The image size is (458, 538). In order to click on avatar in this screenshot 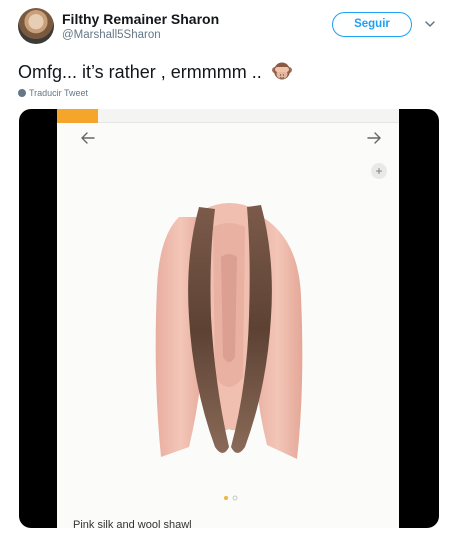, I will do `click(36, 26)`.